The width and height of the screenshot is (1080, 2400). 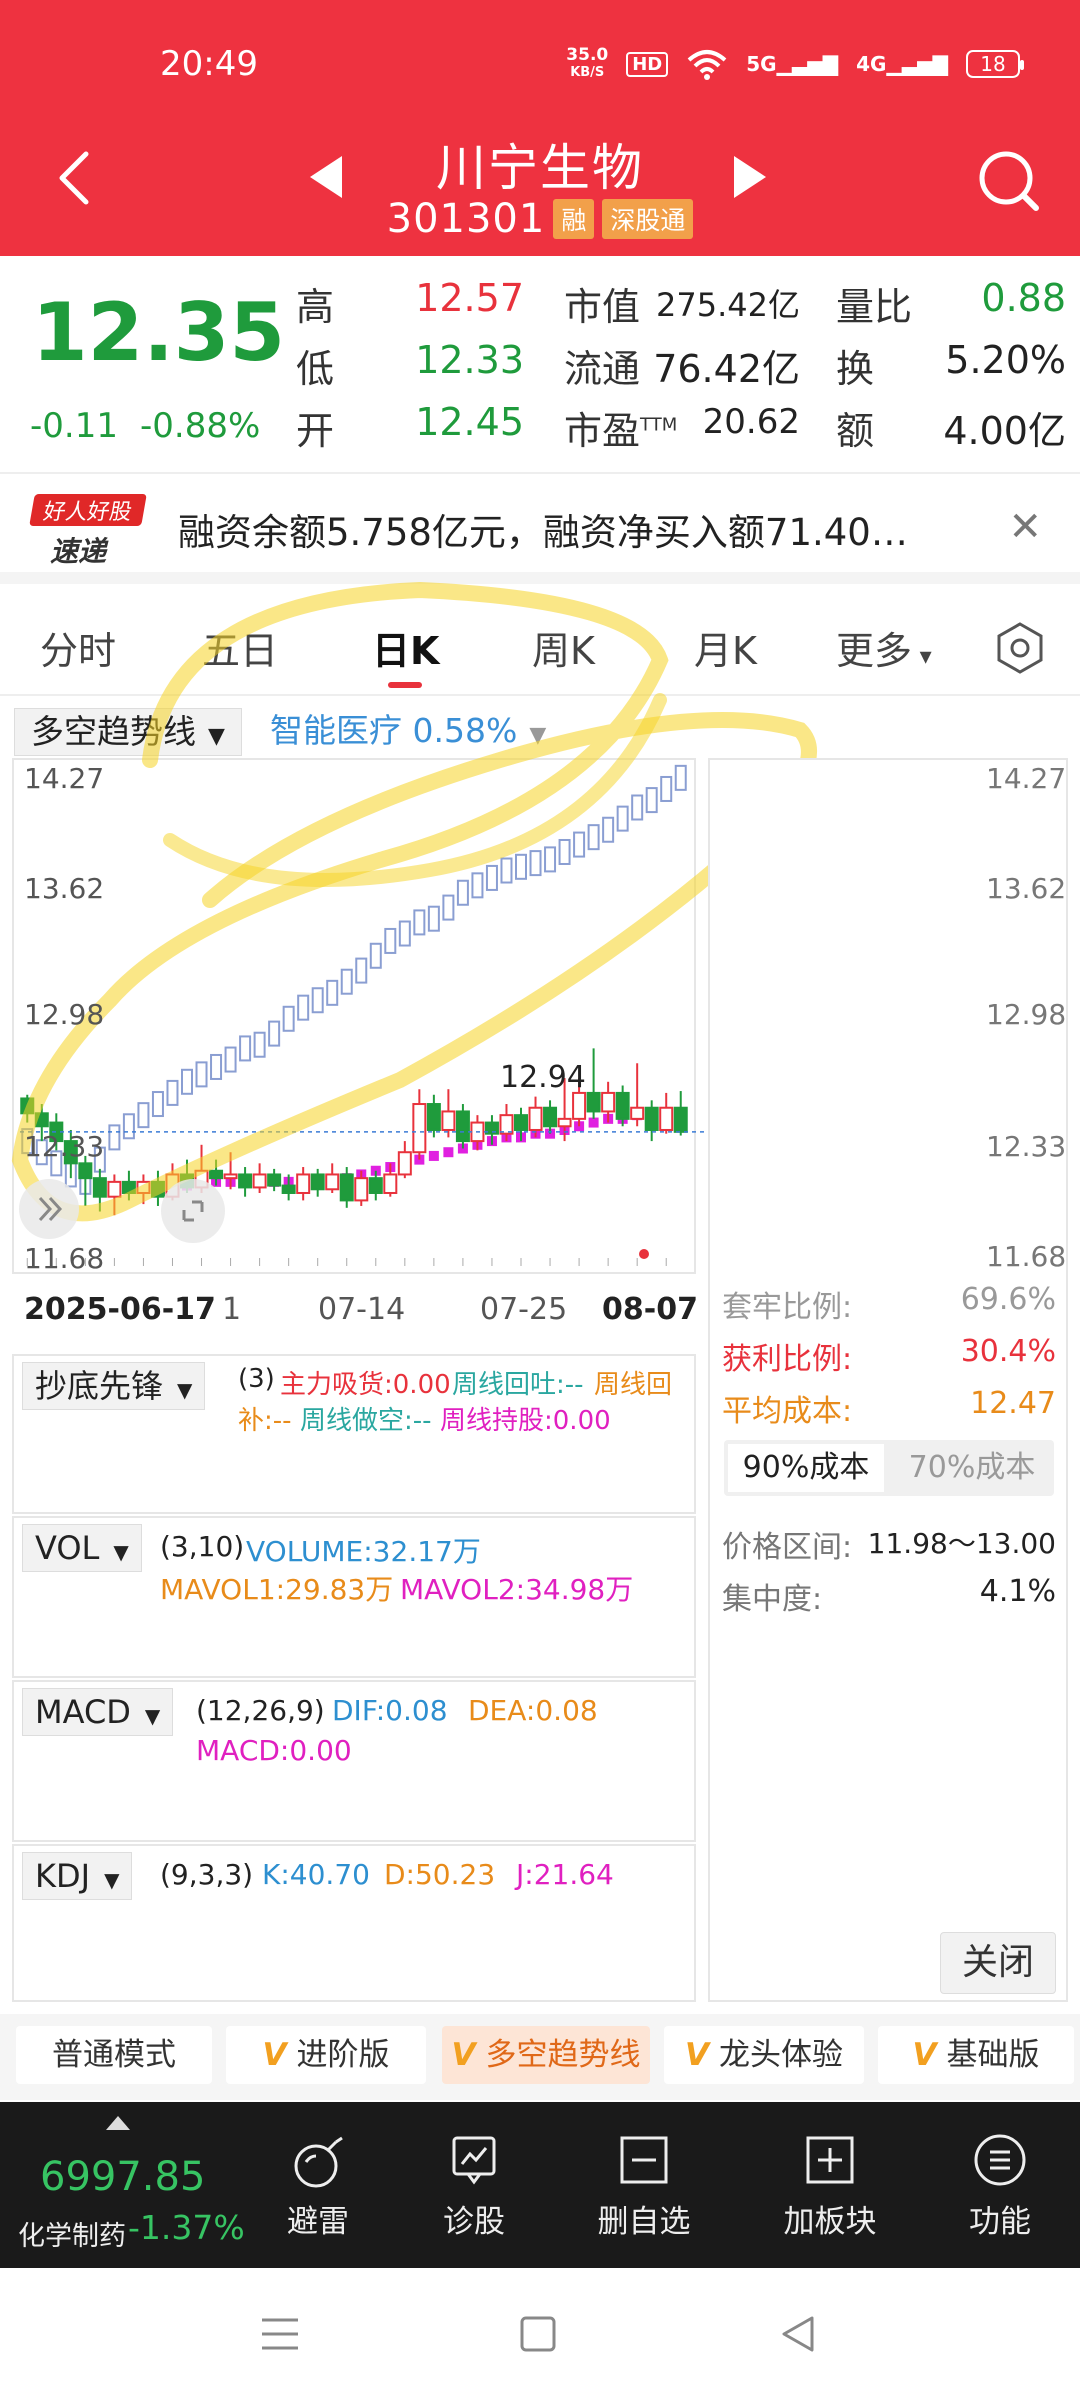 What do you see at coordinates (884, 647) in the screenshot?
I see `tab-more: 更多 ▾` at bounding box center [884, 647].